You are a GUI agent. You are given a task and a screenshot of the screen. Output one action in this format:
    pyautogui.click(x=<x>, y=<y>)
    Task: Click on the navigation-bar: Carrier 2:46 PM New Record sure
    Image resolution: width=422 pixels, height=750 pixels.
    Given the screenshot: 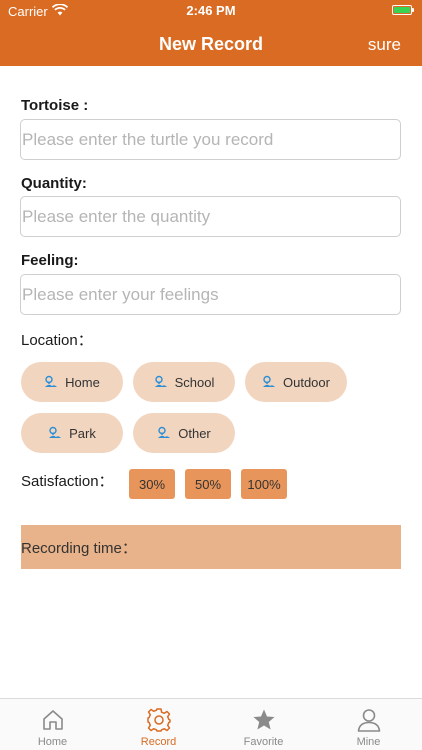 What is the action you would take?
    pyautogui.click(x=211, y=33)
    